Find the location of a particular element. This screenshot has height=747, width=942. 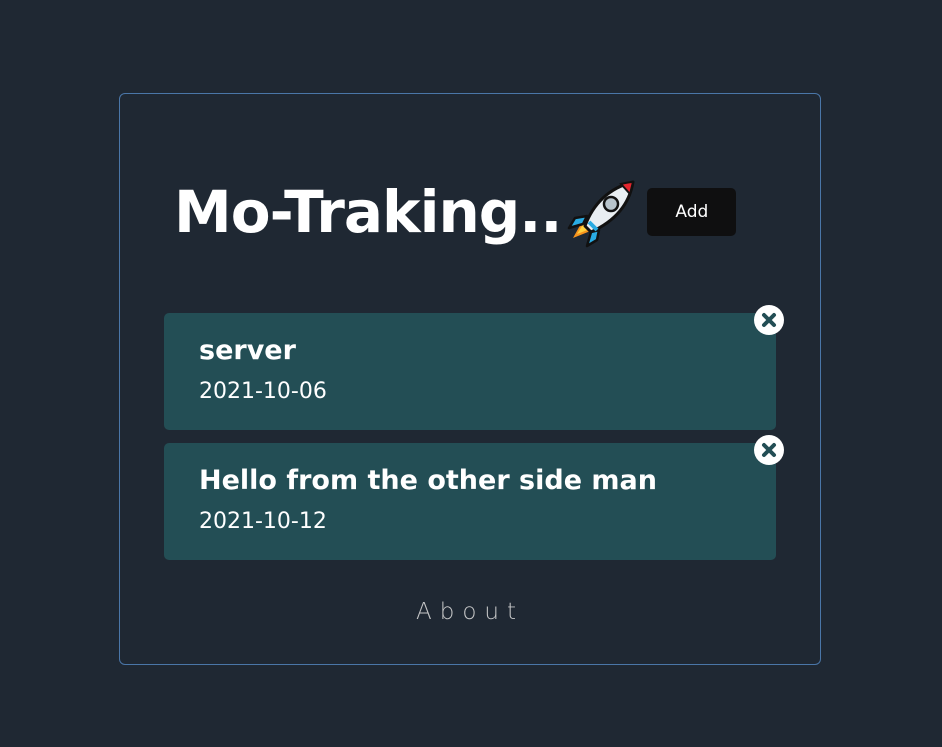

app-title: Mo-Traking.. is located at coordinates (368, 212).